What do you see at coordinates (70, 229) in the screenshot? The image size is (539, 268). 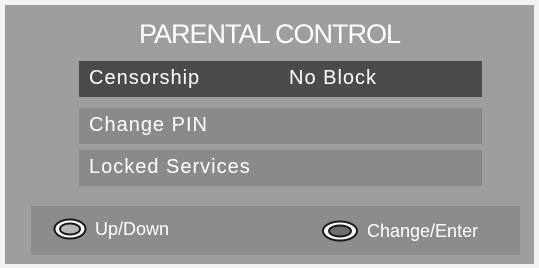 I see `up-down-button-icon` at bounding box center [70, 229].